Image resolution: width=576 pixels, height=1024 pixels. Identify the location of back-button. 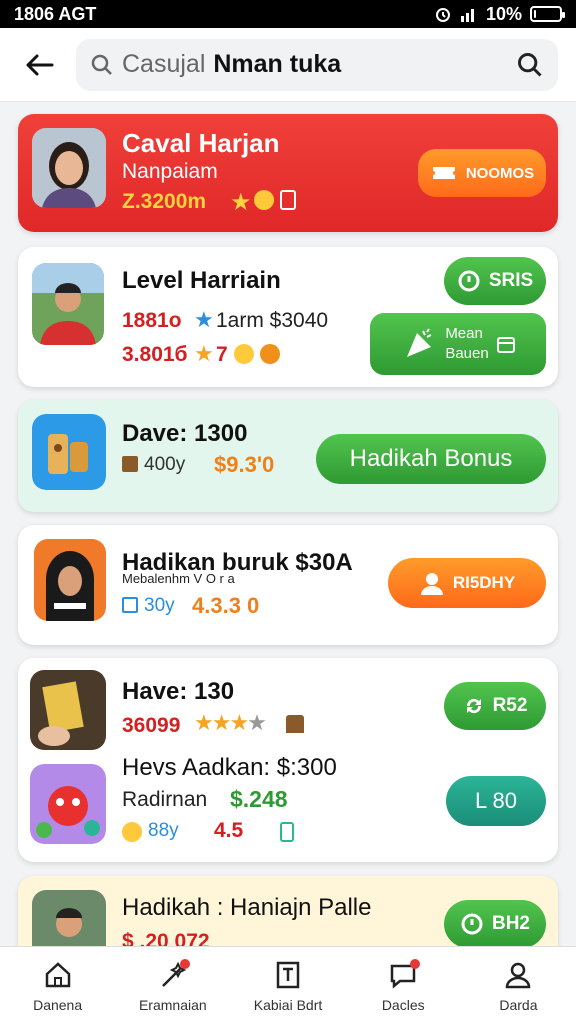
(39, 65).